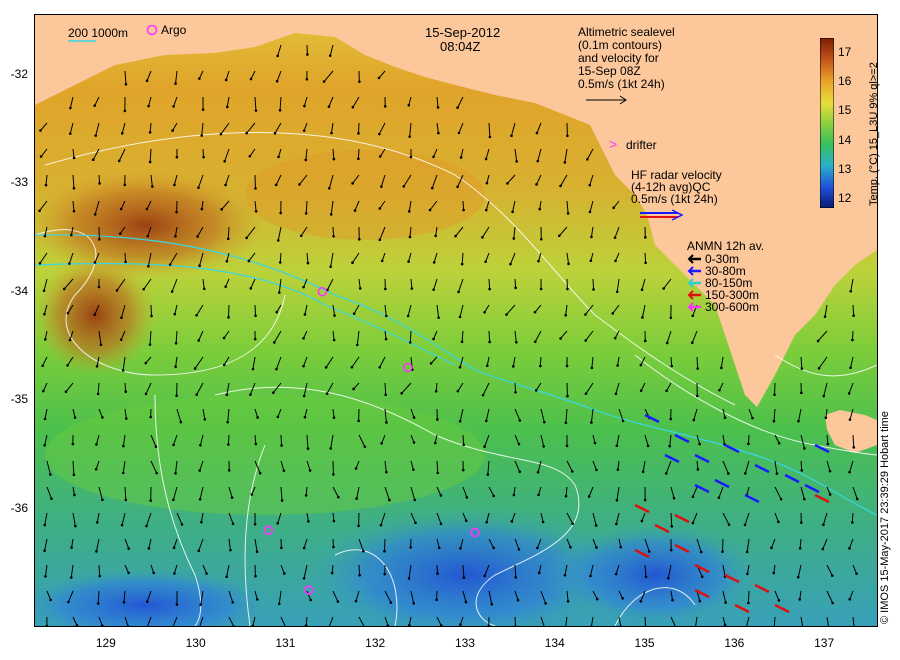  I want to click on argo-legend-icon, so click(152, 30).